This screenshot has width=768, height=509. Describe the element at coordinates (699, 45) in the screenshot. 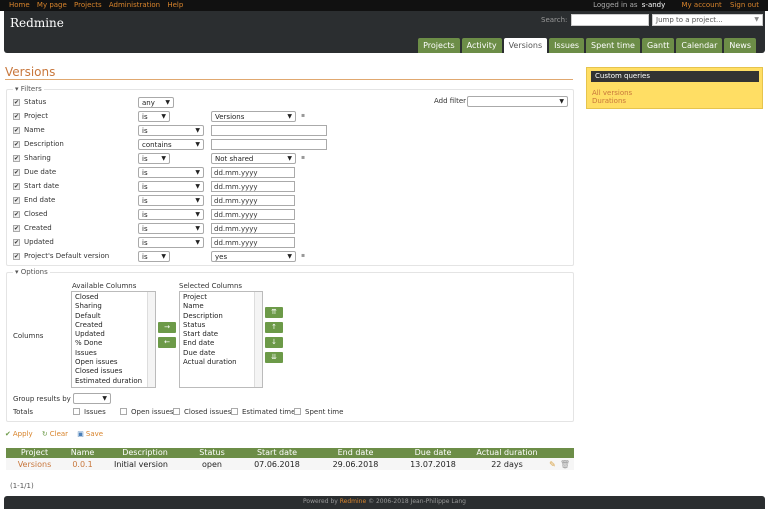

I see `tab-calendar: Calendar` at that location.